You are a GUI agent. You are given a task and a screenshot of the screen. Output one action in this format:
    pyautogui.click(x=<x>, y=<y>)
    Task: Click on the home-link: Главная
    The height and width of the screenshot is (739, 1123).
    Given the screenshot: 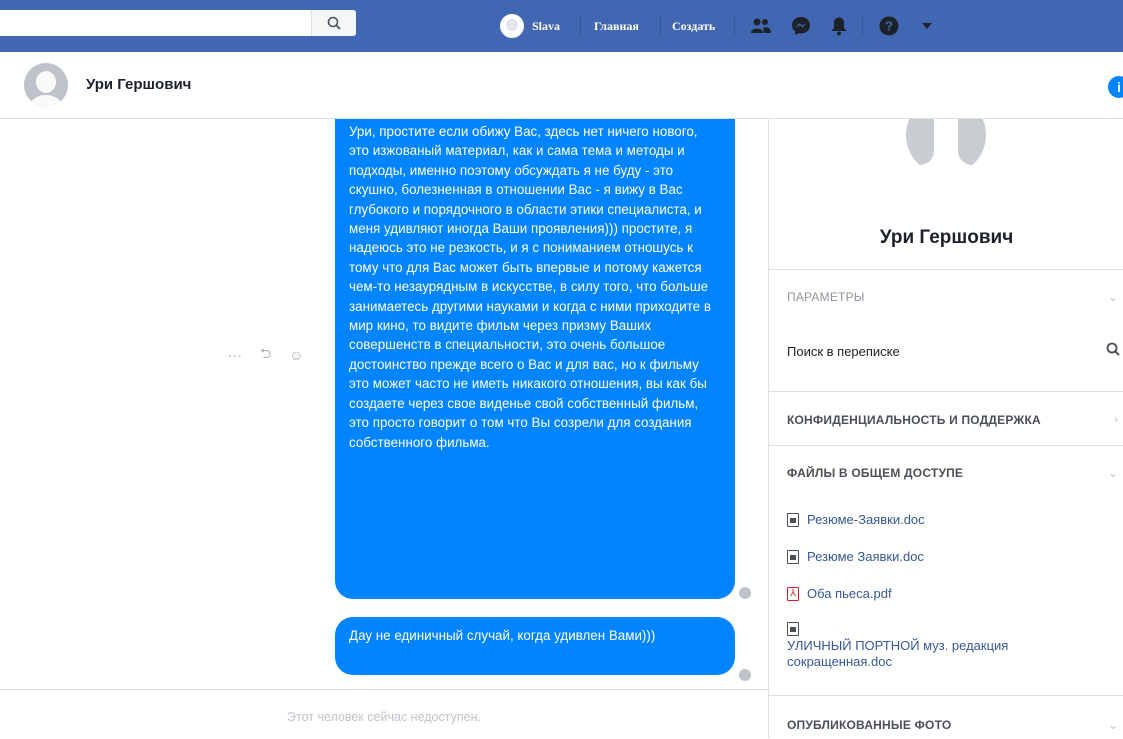 What is the action you would take?
    pyautogui.click(x=616, y=26)
    